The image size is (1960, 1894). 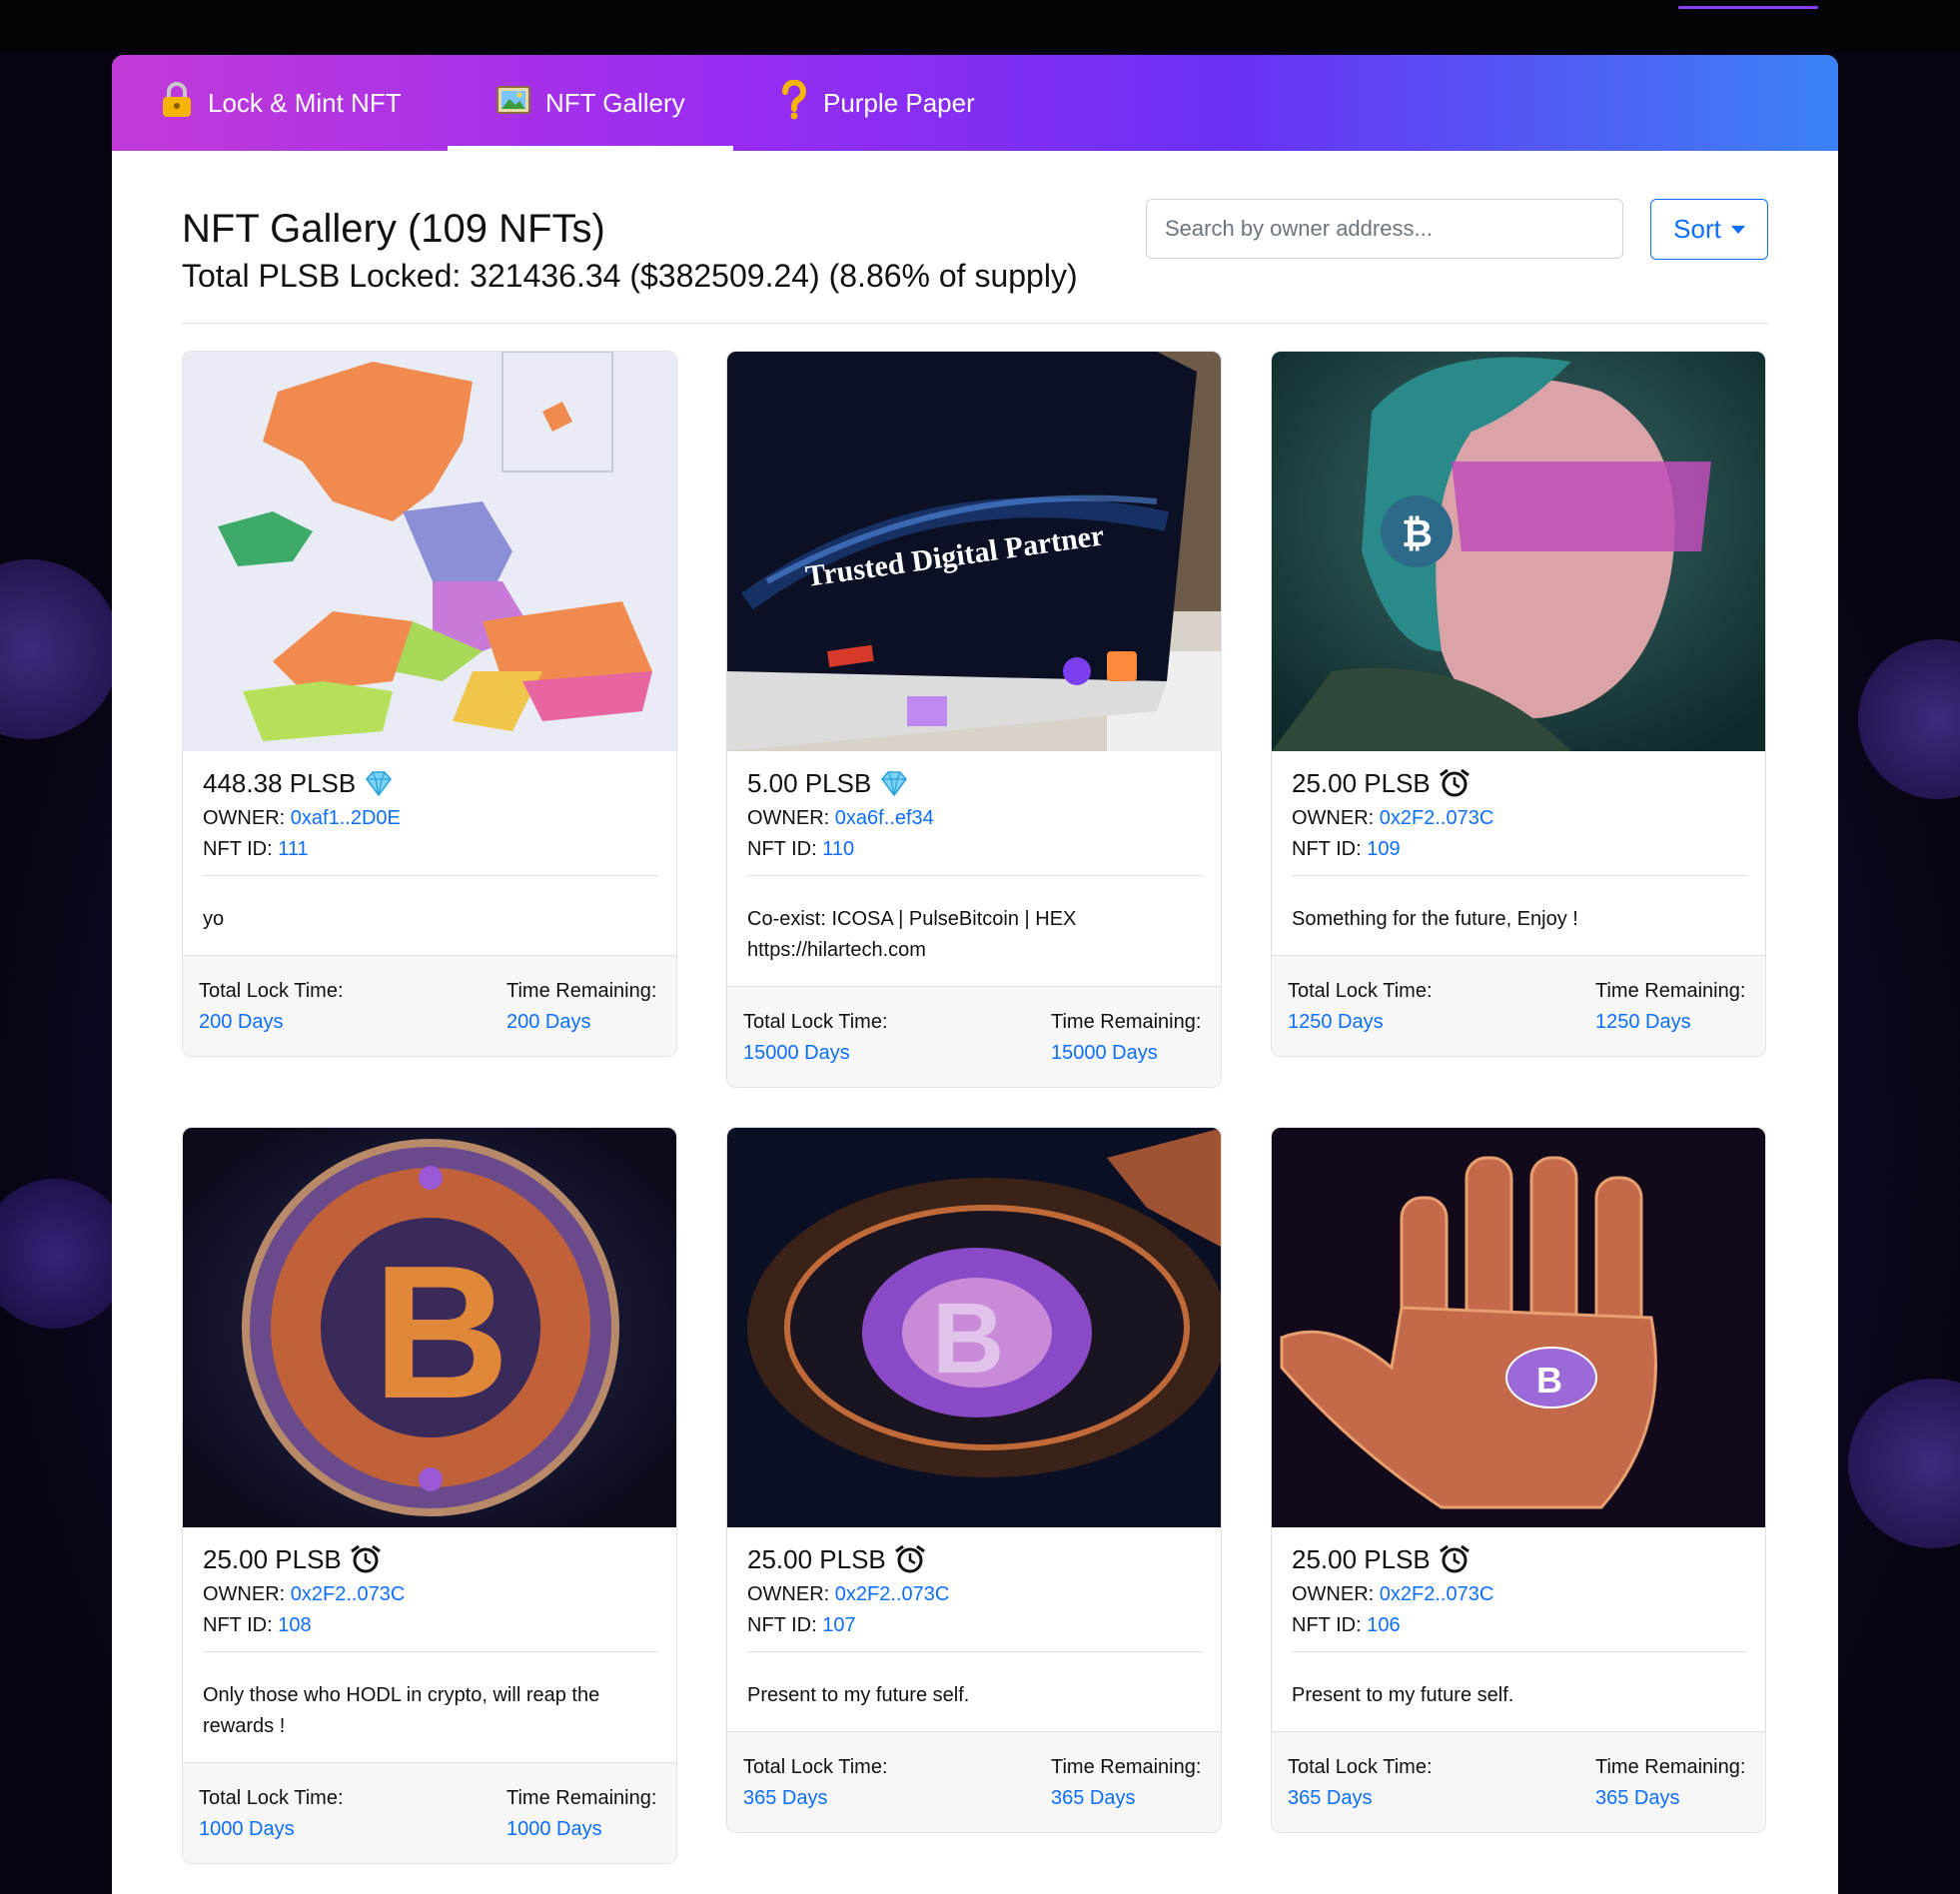 What do you see at coordinates (1336, 1022) in the screenshot?
I see `total-lock-value: 1250 Days` at bounding box center [1336, 1022].